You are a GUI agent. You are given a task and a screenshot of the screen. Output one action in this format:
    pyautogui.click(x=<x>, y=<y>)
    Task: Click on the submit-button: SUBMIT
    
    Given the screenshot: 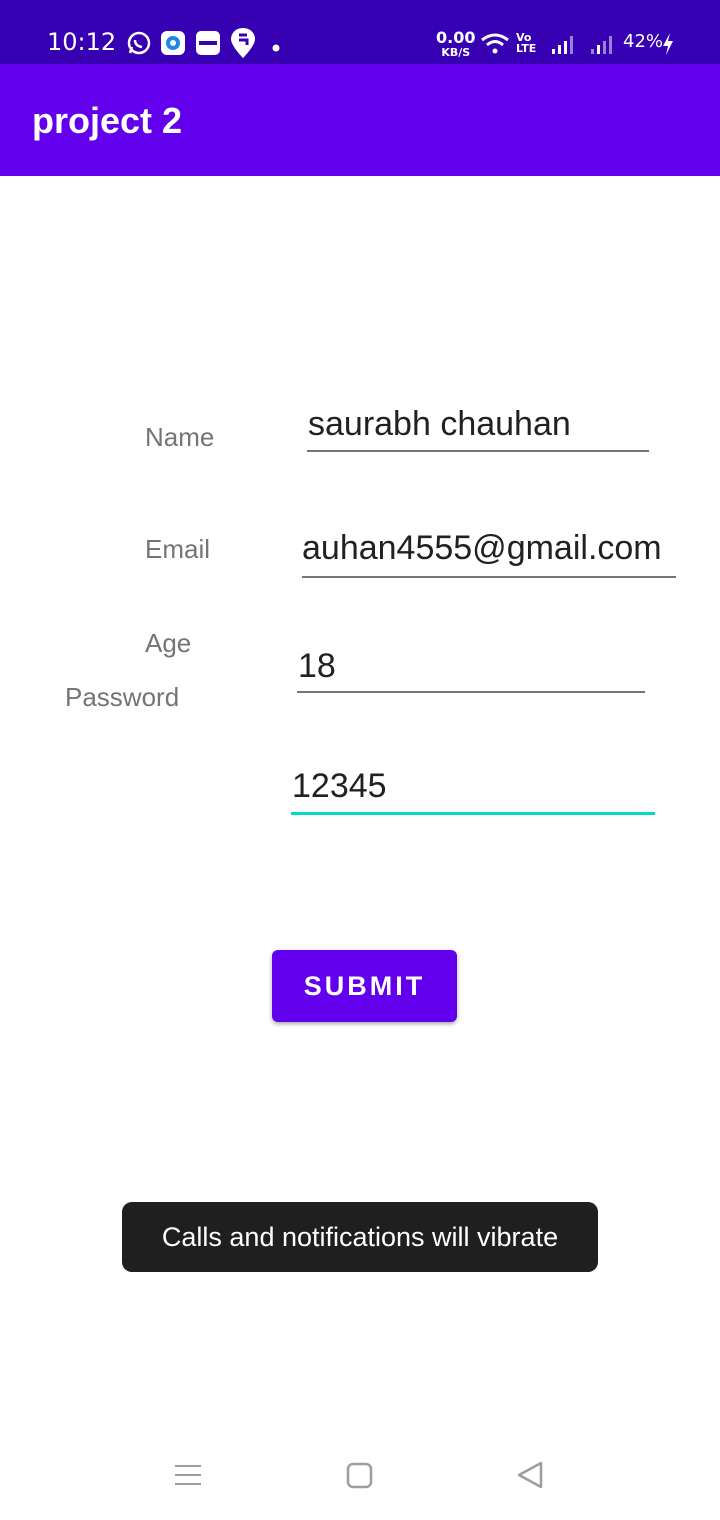 What is the action you would take?
    pyautogui.click(x=364, y=986)
    